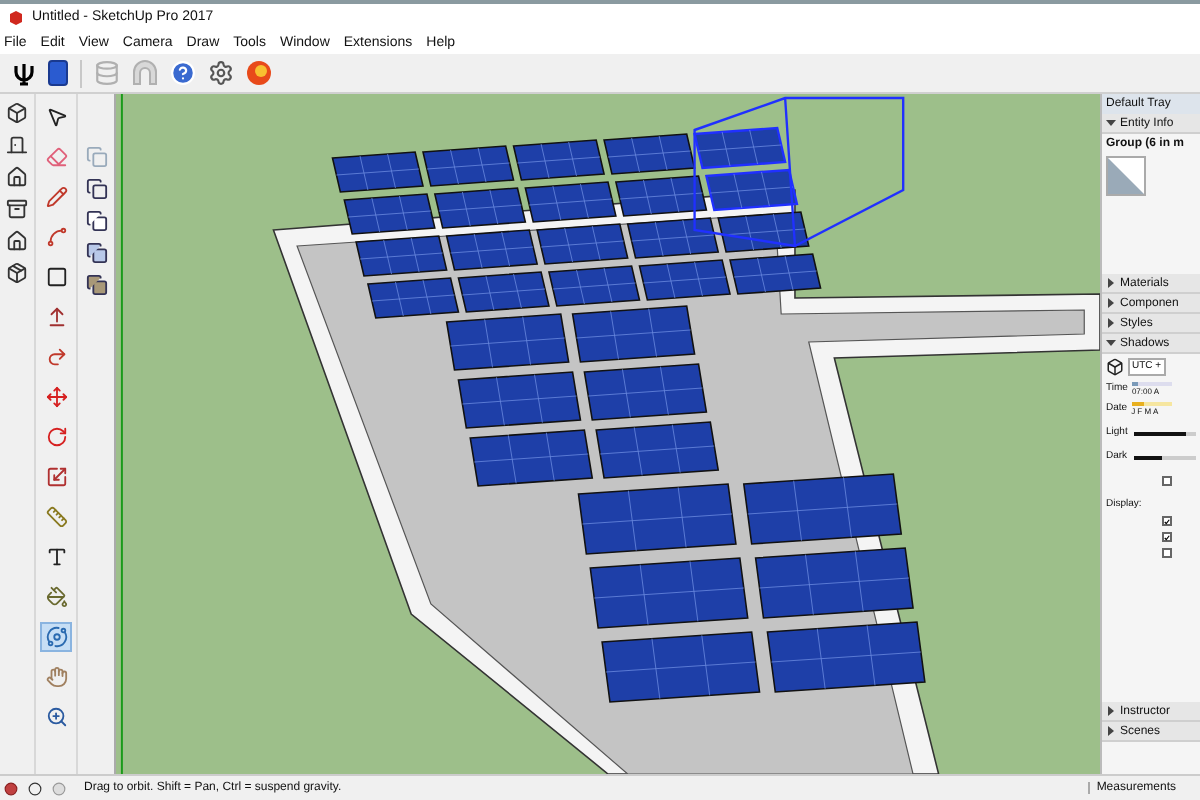 The height and width of the screenshot is (800, 1200). Describe the element at coordinates (56, 277) in the screenshot. I see `square-icon` at that location.